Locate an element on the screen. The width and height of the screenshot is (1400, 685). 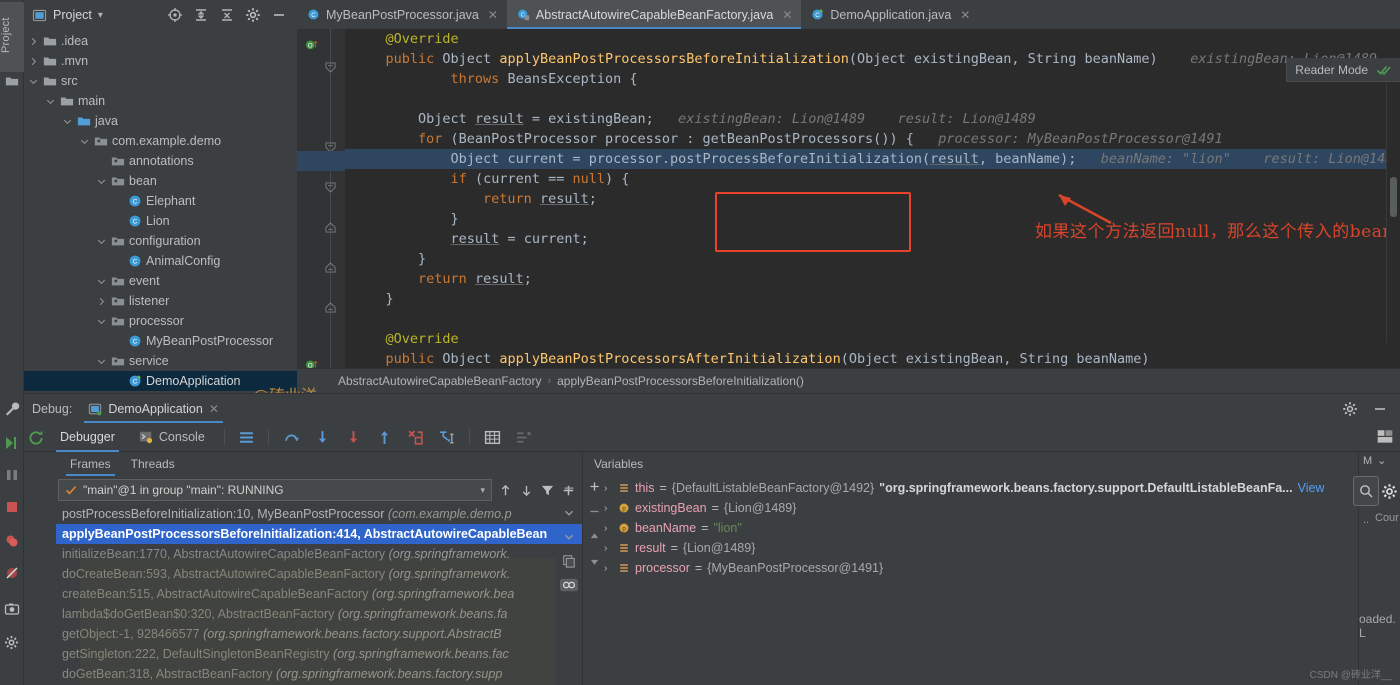
step-over-icon is located at coordinates (291, 437).